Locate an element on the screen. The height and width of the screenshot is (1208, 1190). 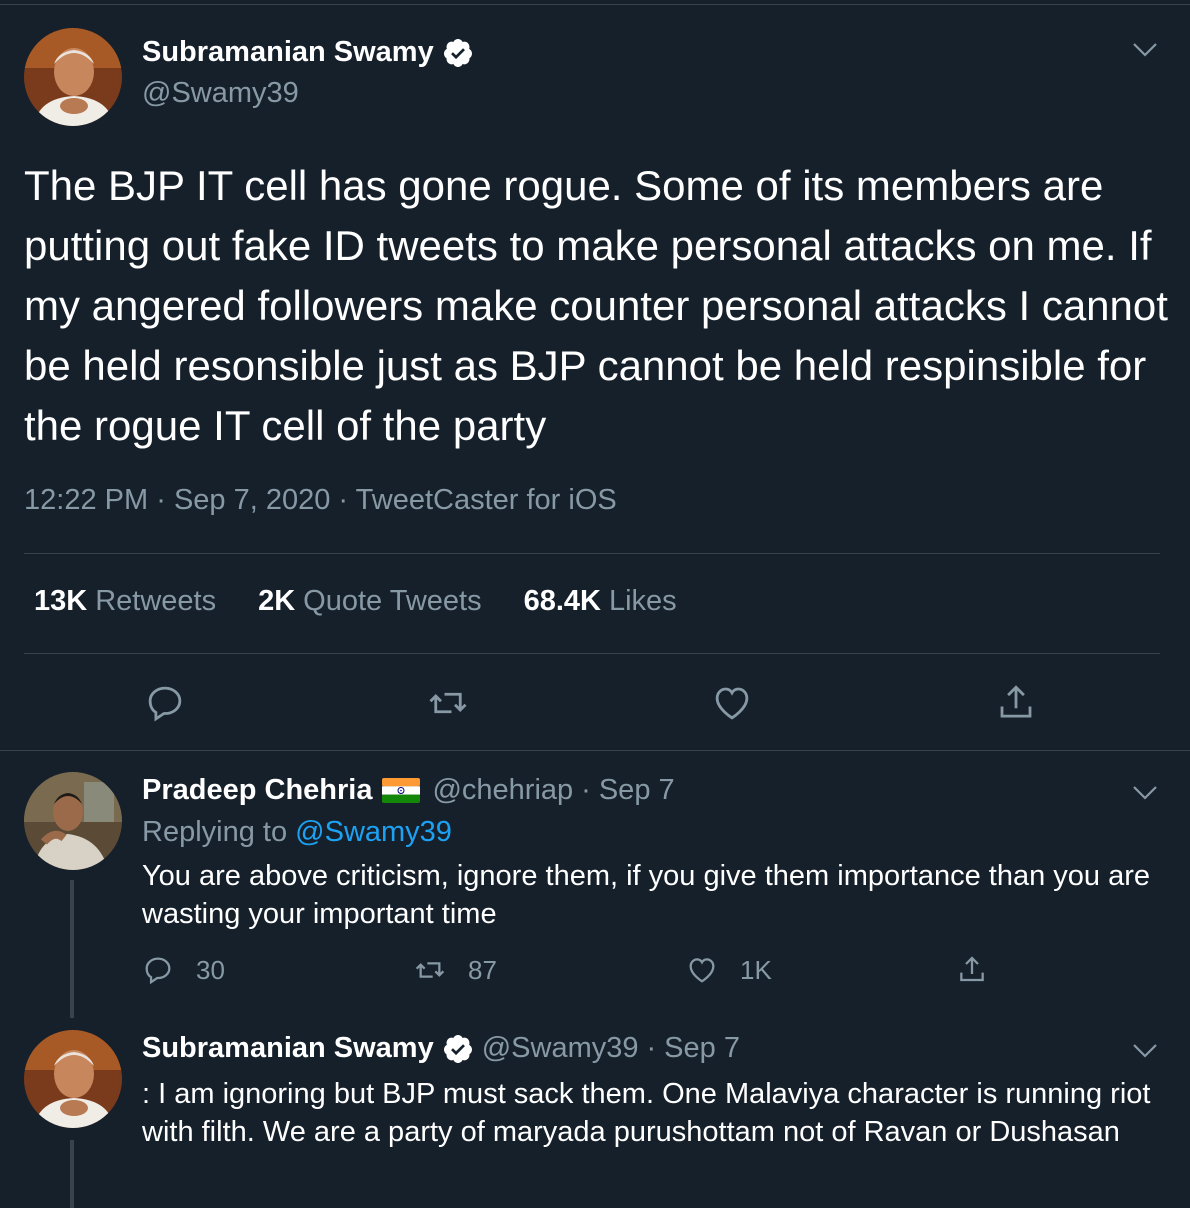
reply-header: Subramanian Swamy @Swamy39 · Sep 7 is located at coordinates (441, 1048).